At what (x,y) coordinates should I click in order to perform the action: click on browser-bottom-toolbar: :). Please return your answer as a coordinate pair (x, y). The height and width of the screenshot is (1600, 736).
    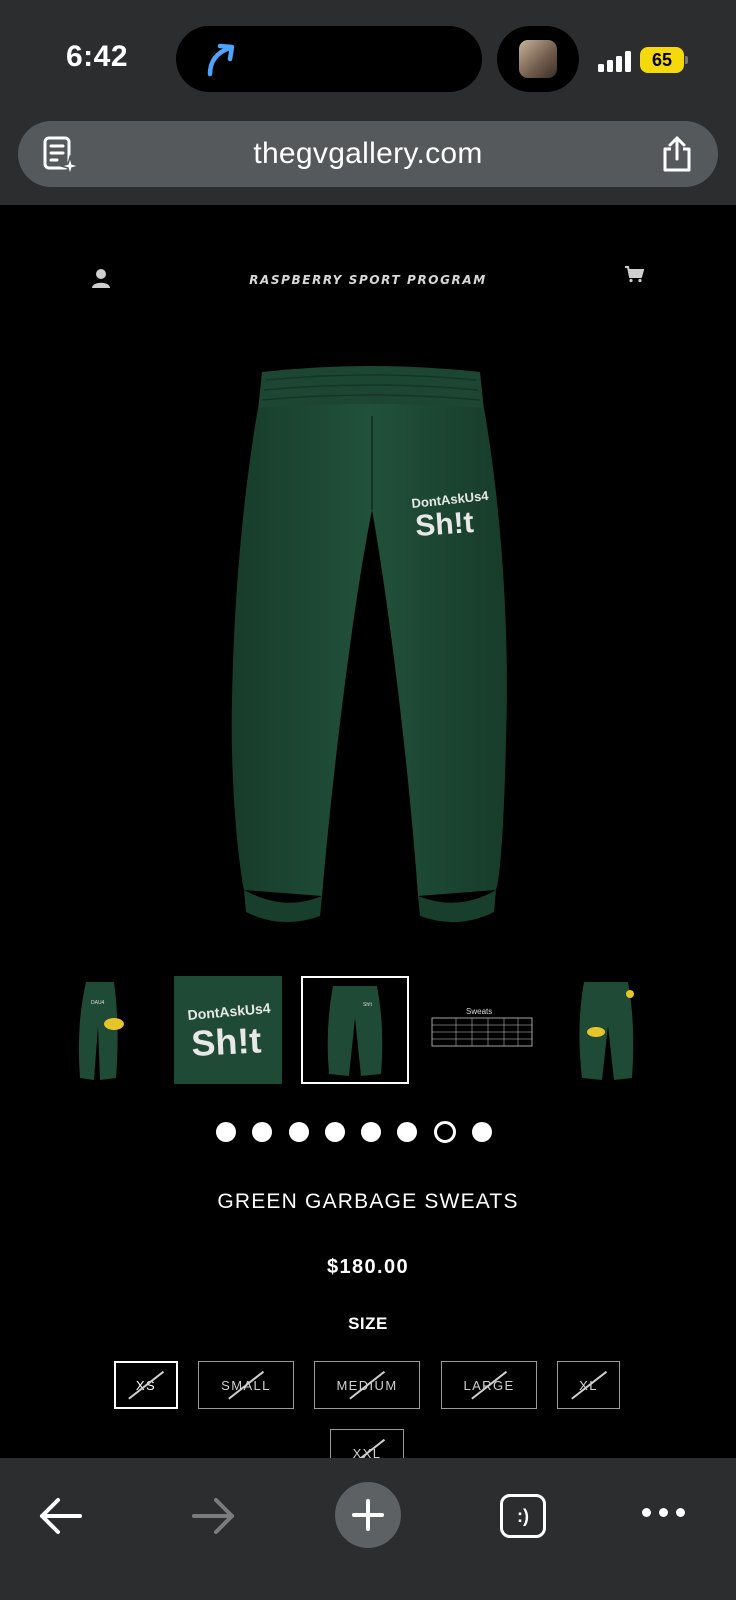
    Looking at the image, I should click on (368, 1529).